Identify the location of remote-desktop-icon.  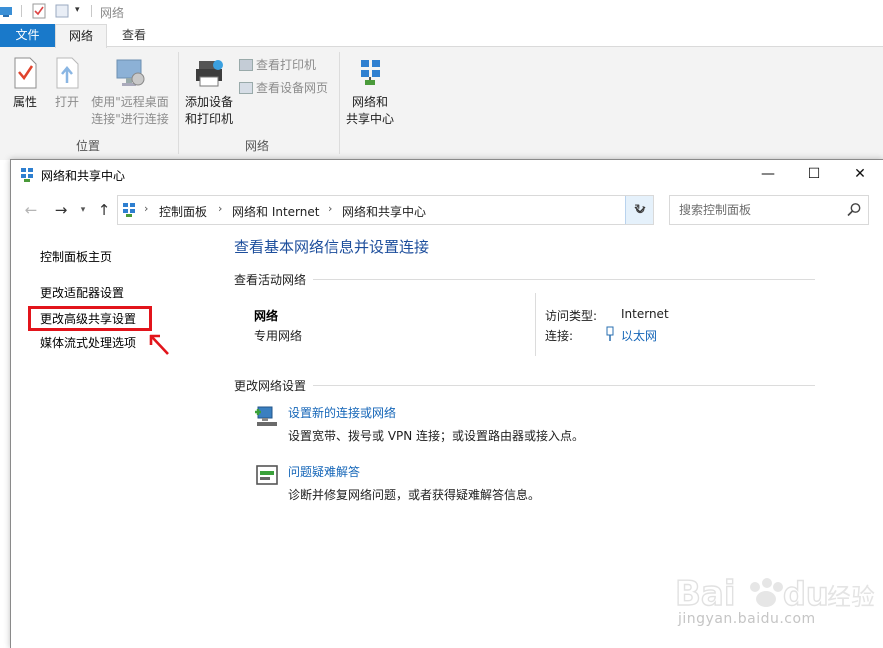
(130, 72).